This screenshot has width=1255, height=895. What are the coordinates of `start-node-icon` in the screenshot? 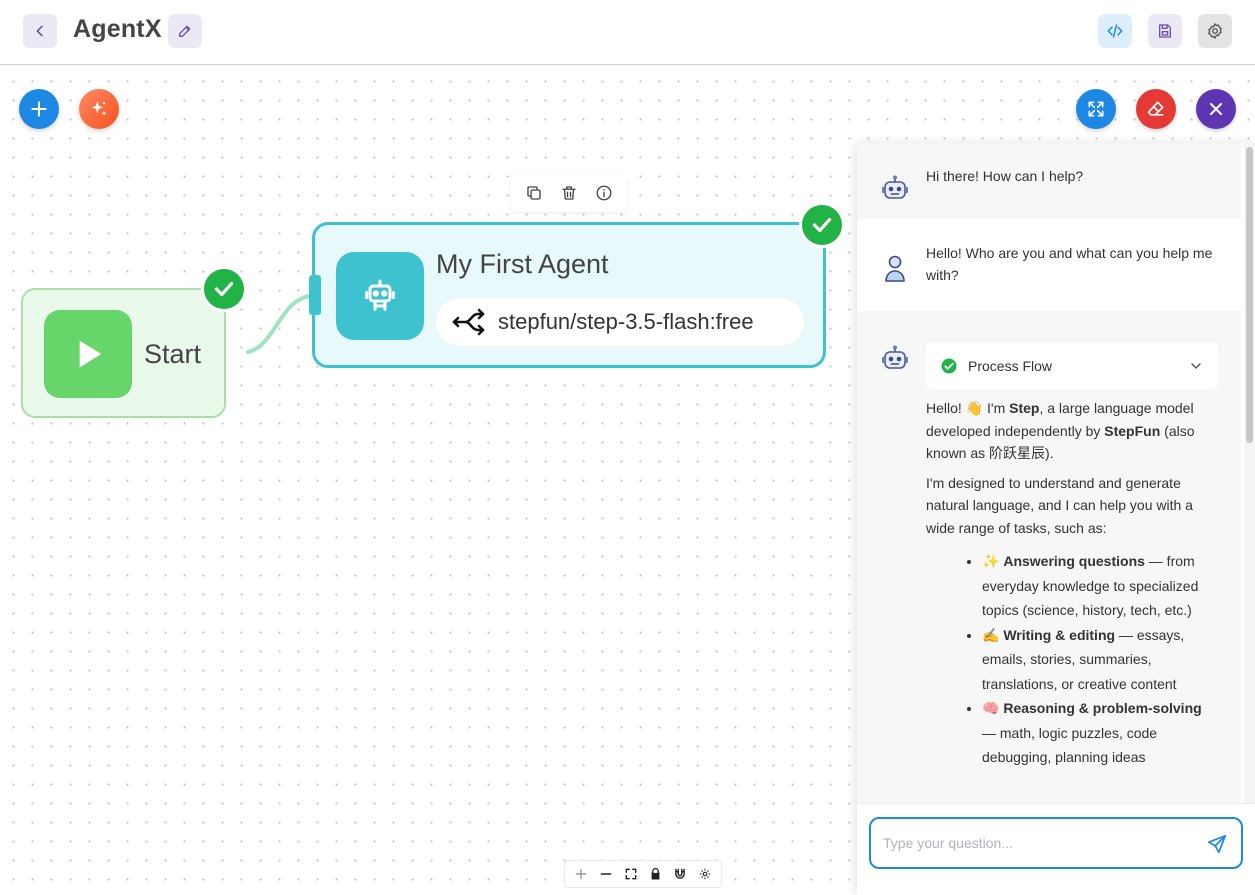 It's located at (88, 354).